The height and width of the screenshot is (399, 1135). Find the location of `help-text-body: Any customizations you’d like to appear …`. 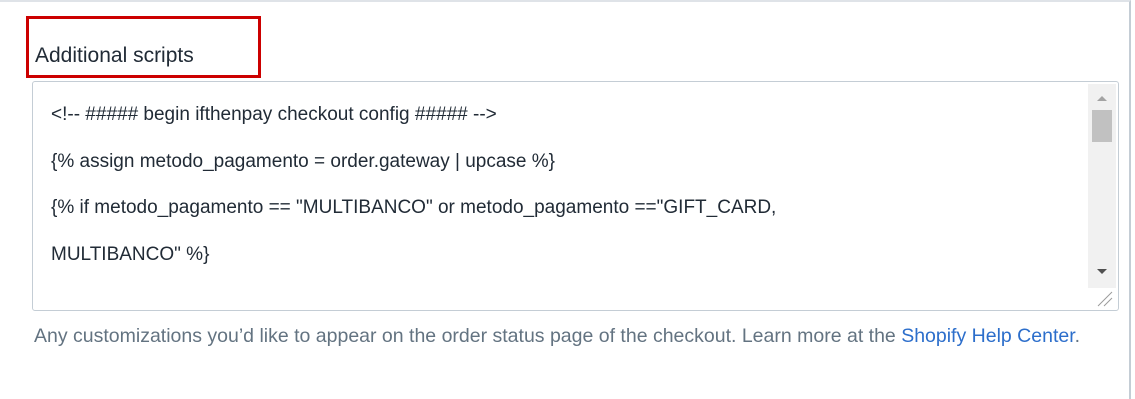

help-text-body: Any customizations you’d like to appear … is located at coordinates (468, 336).